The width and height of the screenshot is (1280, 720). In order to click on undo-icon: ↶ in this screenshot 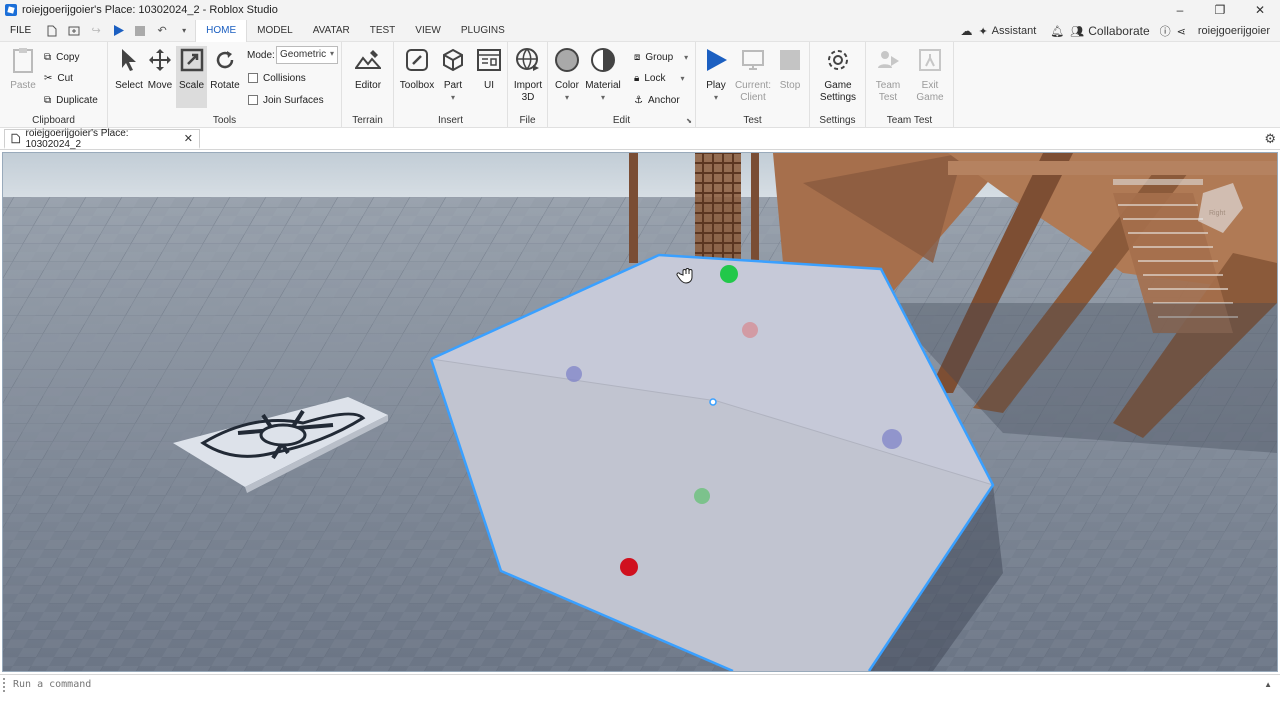, I will do `click(162, 31)`.